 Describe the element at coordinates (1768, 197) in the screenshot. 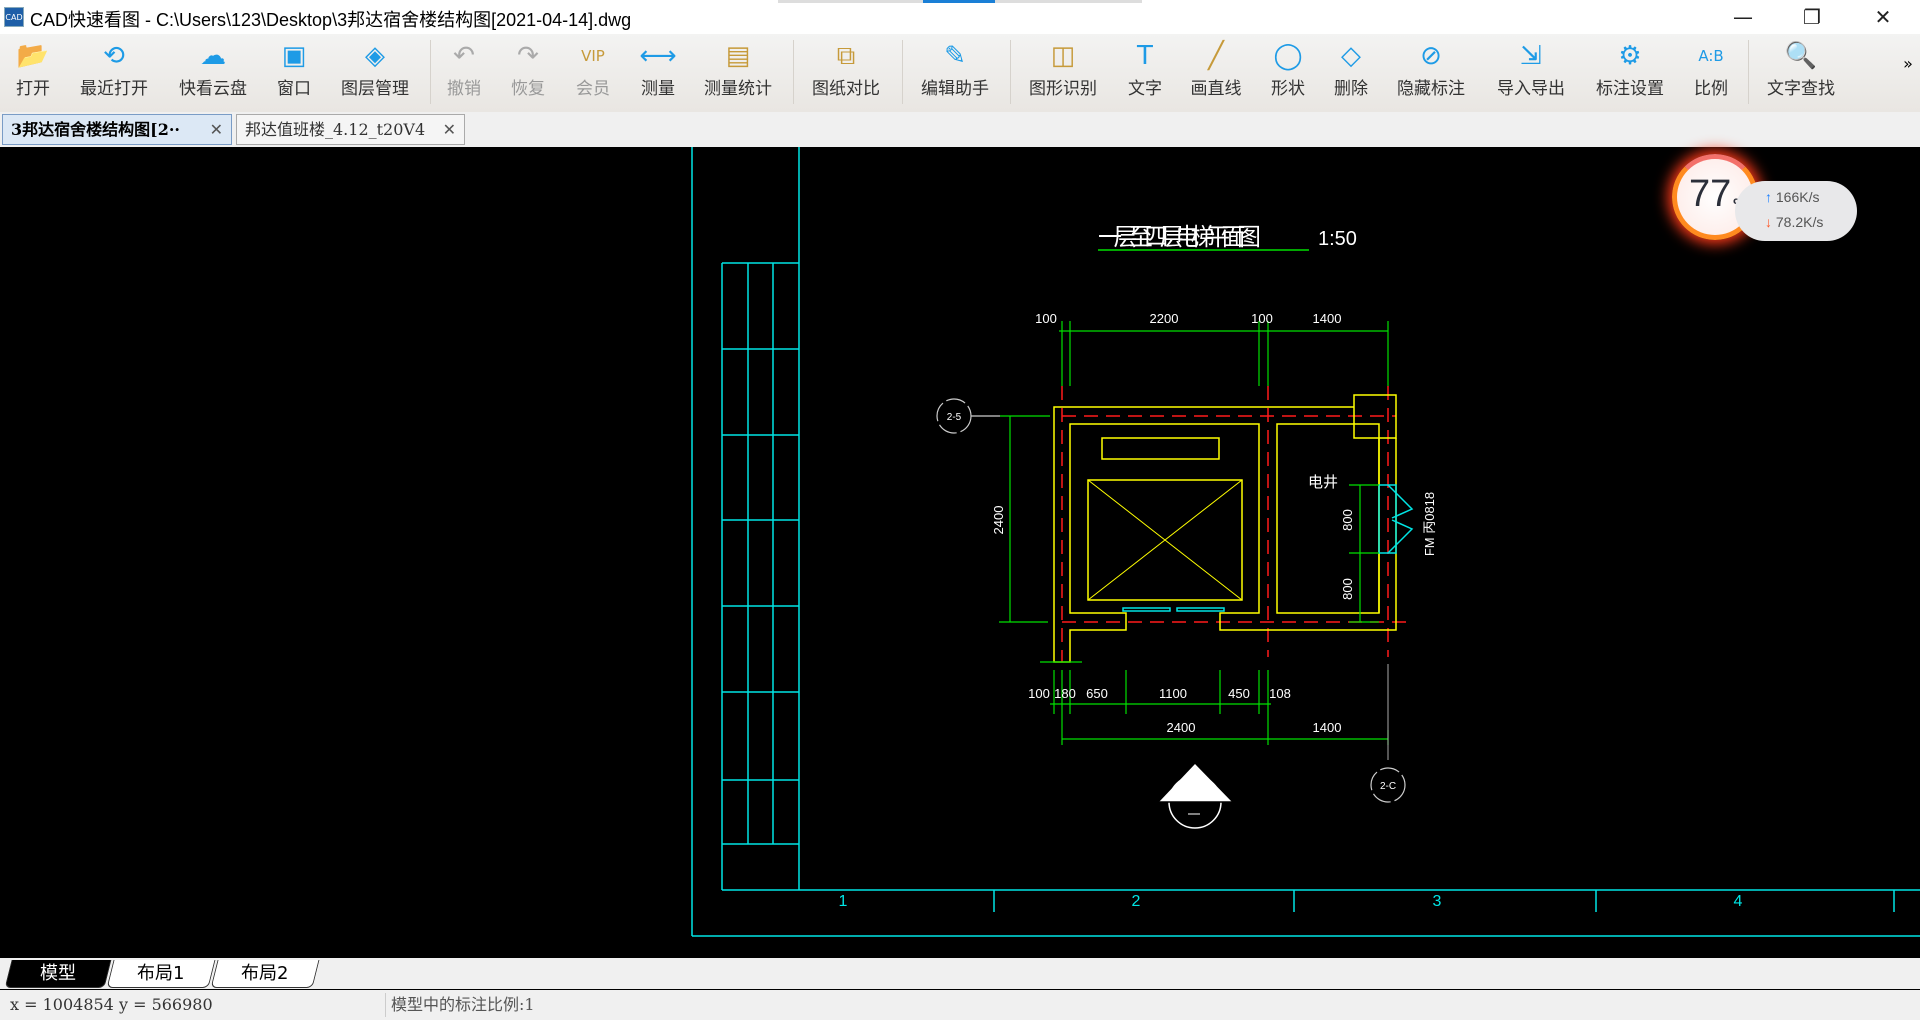

I see `upload-arrow-icon: ↑` at that location.